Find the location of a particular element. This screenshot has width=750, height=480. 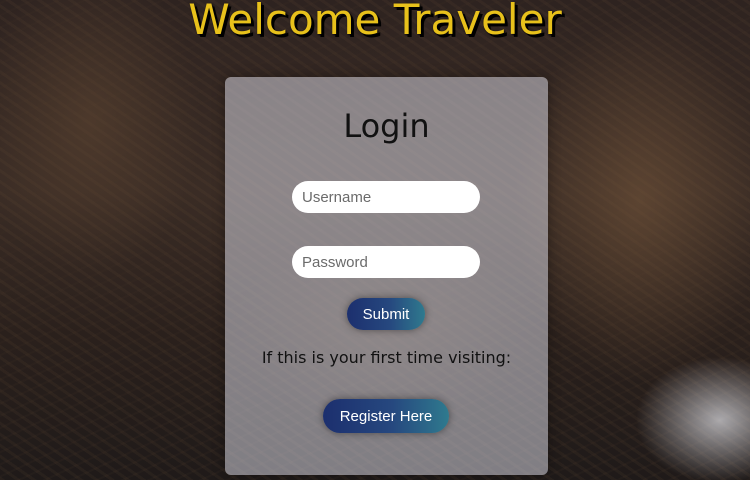

first-time-text: If this is your first time visiting: is located at coordinates (386, 357).